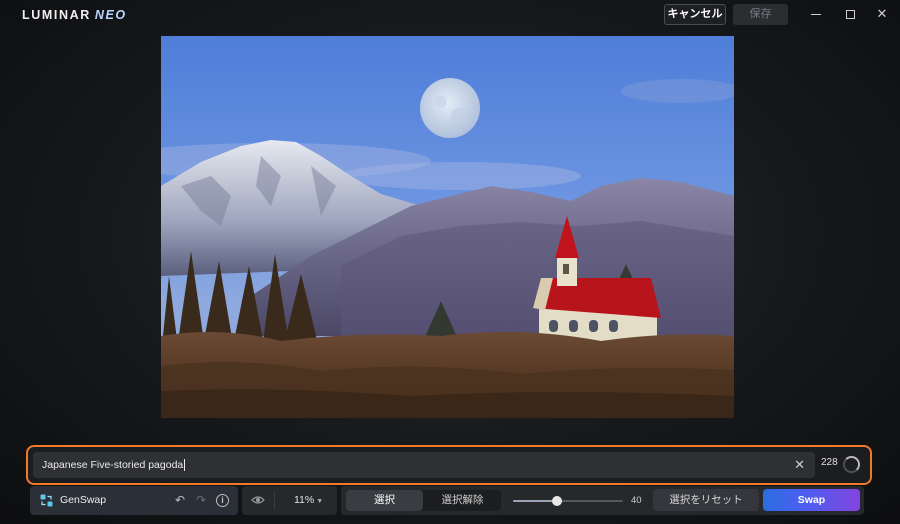 Image resolution: width=900 pixels, height=524 pixels. I want to click on zoom-value: 11%, so click(304, 500).